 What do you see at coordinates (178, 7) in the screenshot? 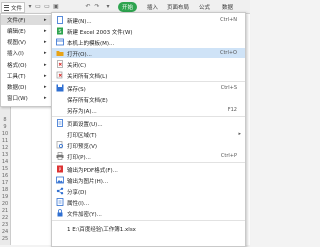
I see `tab-page-layout: 页面布局` at bounding box center [178, 7].